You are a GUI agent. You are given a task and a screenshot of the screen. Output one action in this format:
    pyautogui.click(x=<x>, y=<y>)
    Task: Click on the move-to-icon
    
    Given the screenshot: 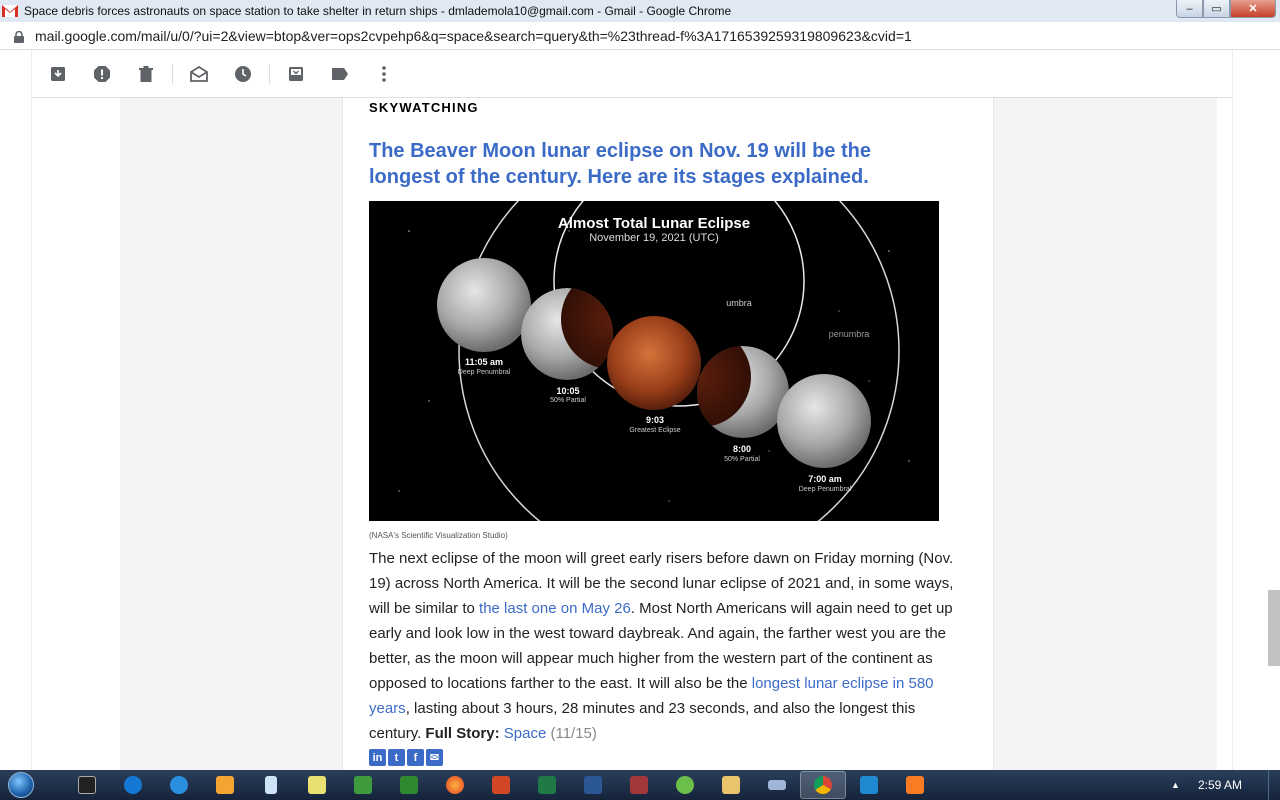 What is the action you would take?
    pyautogui.click(x=296, y=74)
    